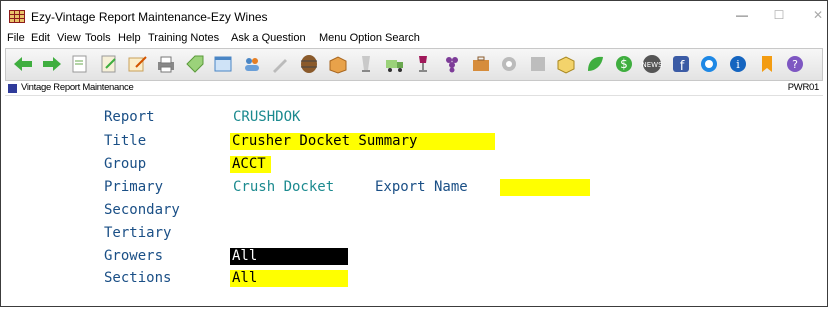 The image size is (830, 309). Describe the element at coordinates (481, 64) in the screenshot. I see `briefcase-icon` at that location.